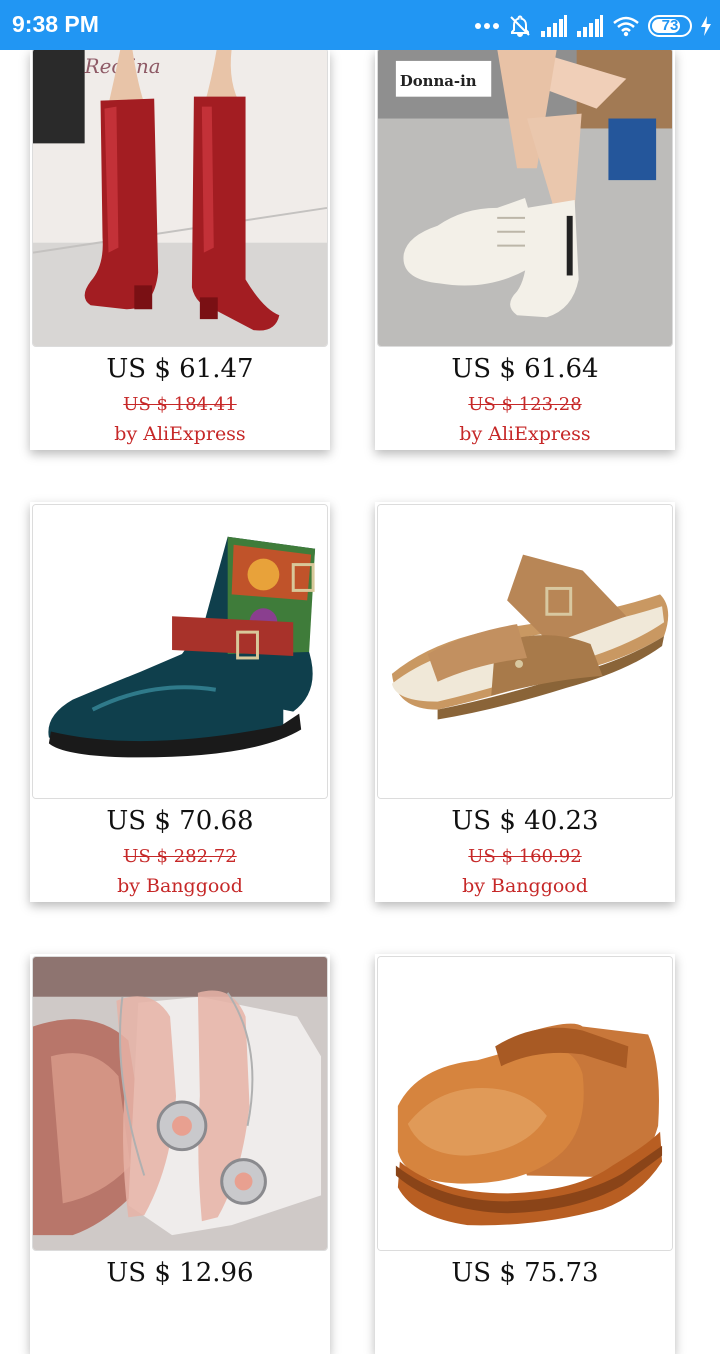 This screenshot has width=720, height=1354. I want to click on product-original-price: US $ 123.28, so click(525, 404).